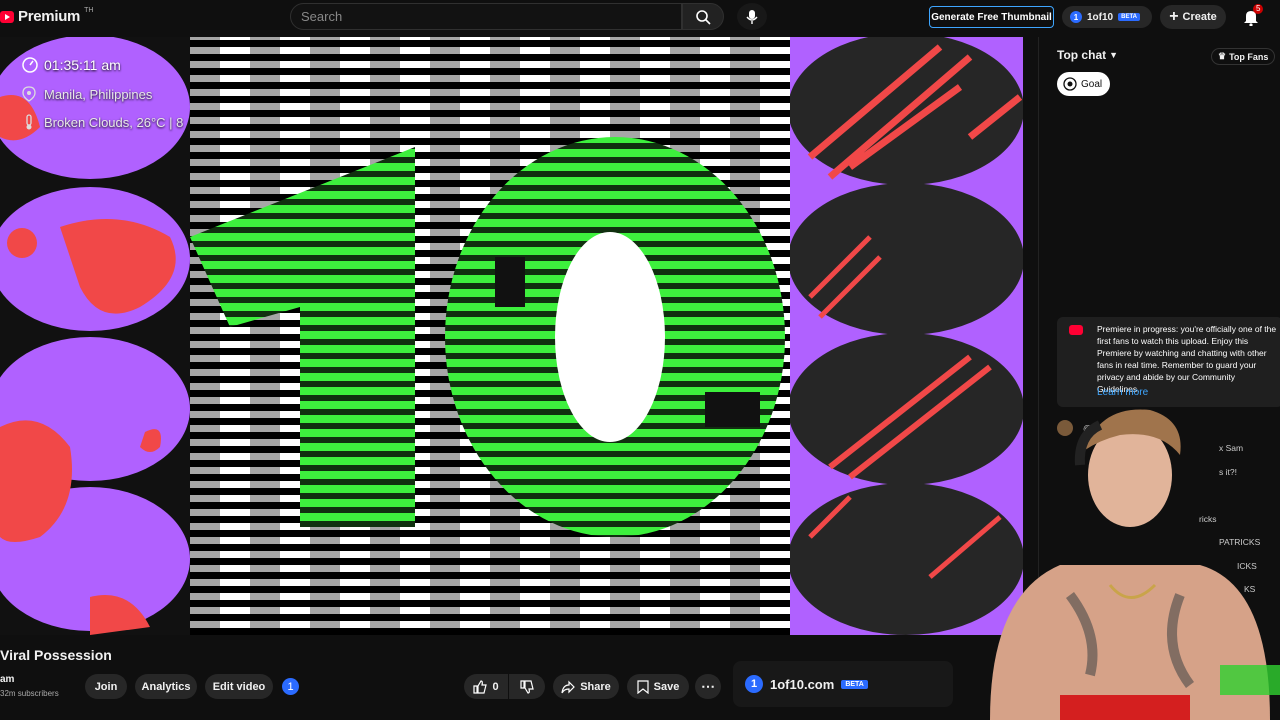 This screenshot has width=1280, height=720. I want to click on share-icon, so click(568, 686).